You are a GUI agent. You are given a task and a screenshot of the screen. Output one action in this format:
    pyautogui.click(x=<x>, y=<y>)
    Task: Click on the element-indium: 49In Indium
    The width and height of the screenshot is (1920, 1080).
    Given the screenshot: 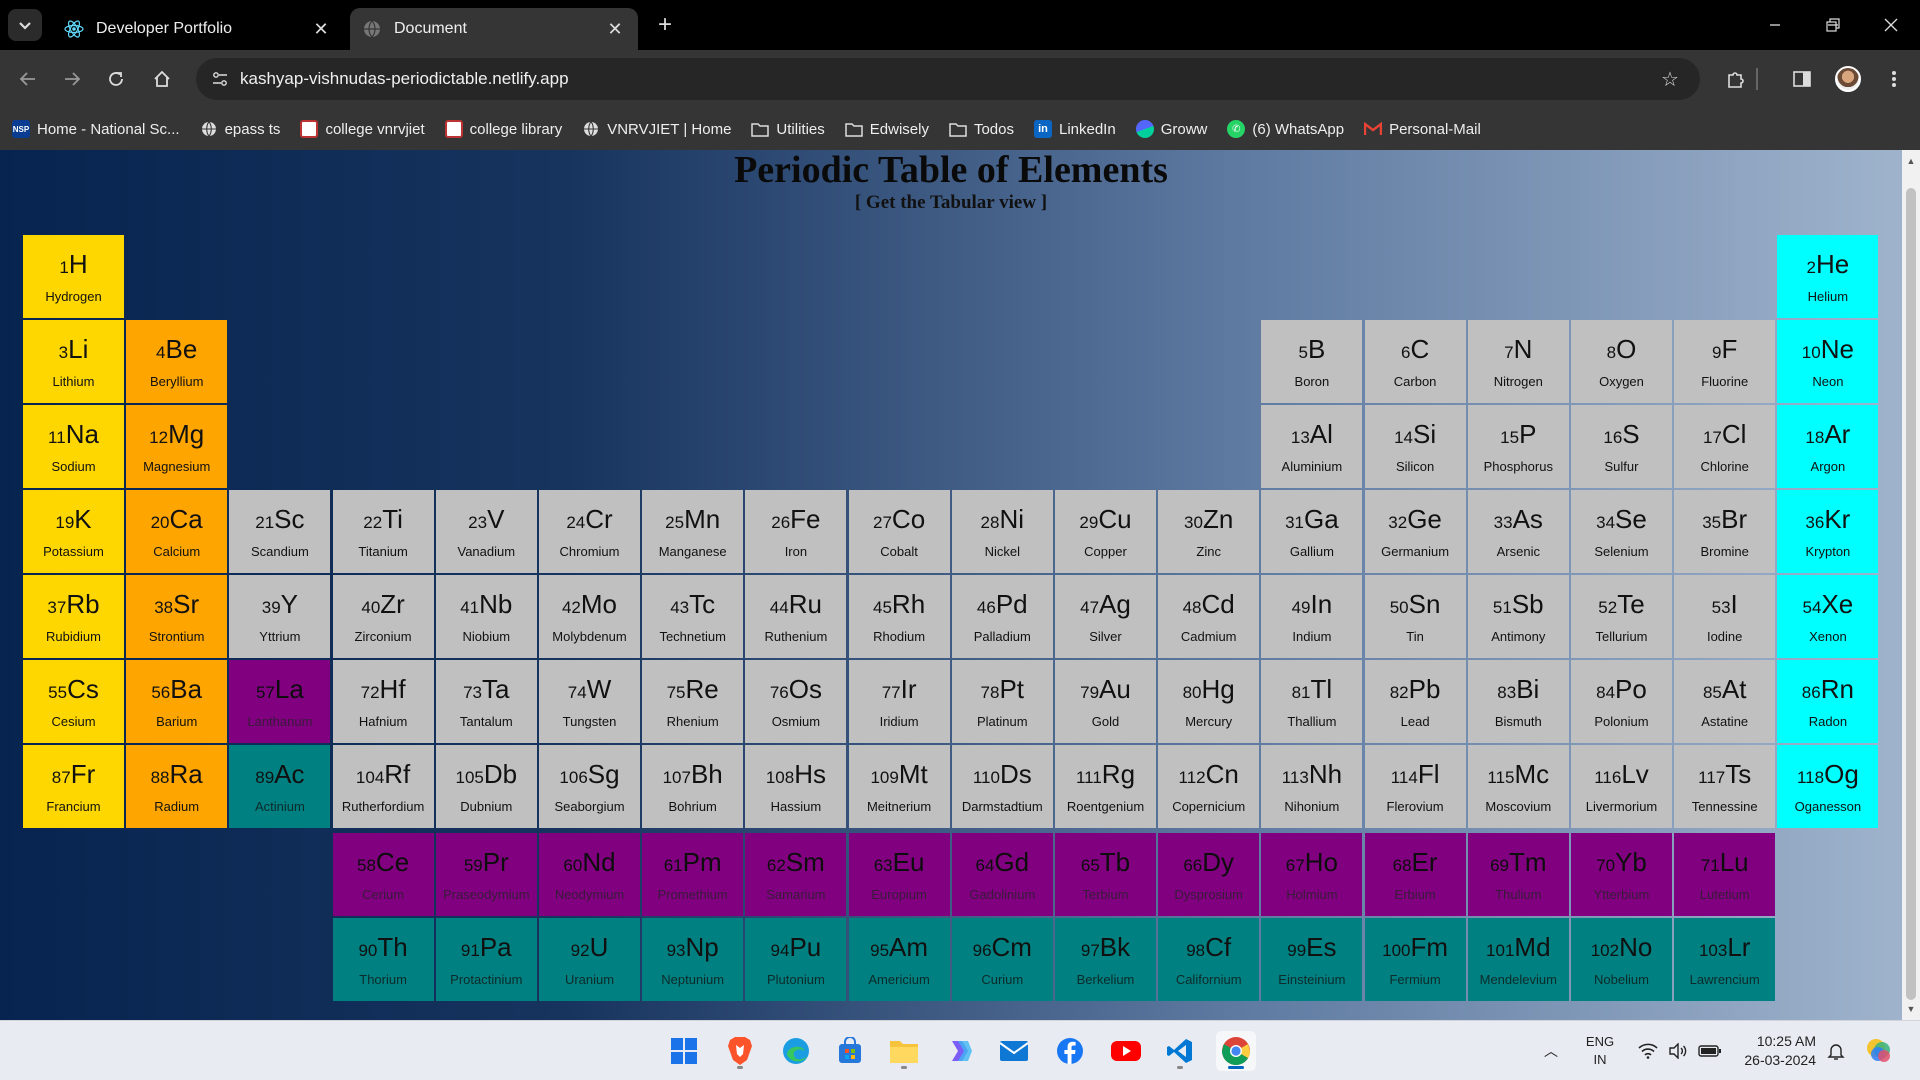 What is the action you would take?
    pyautogui.click(x=1312, y=616)
    